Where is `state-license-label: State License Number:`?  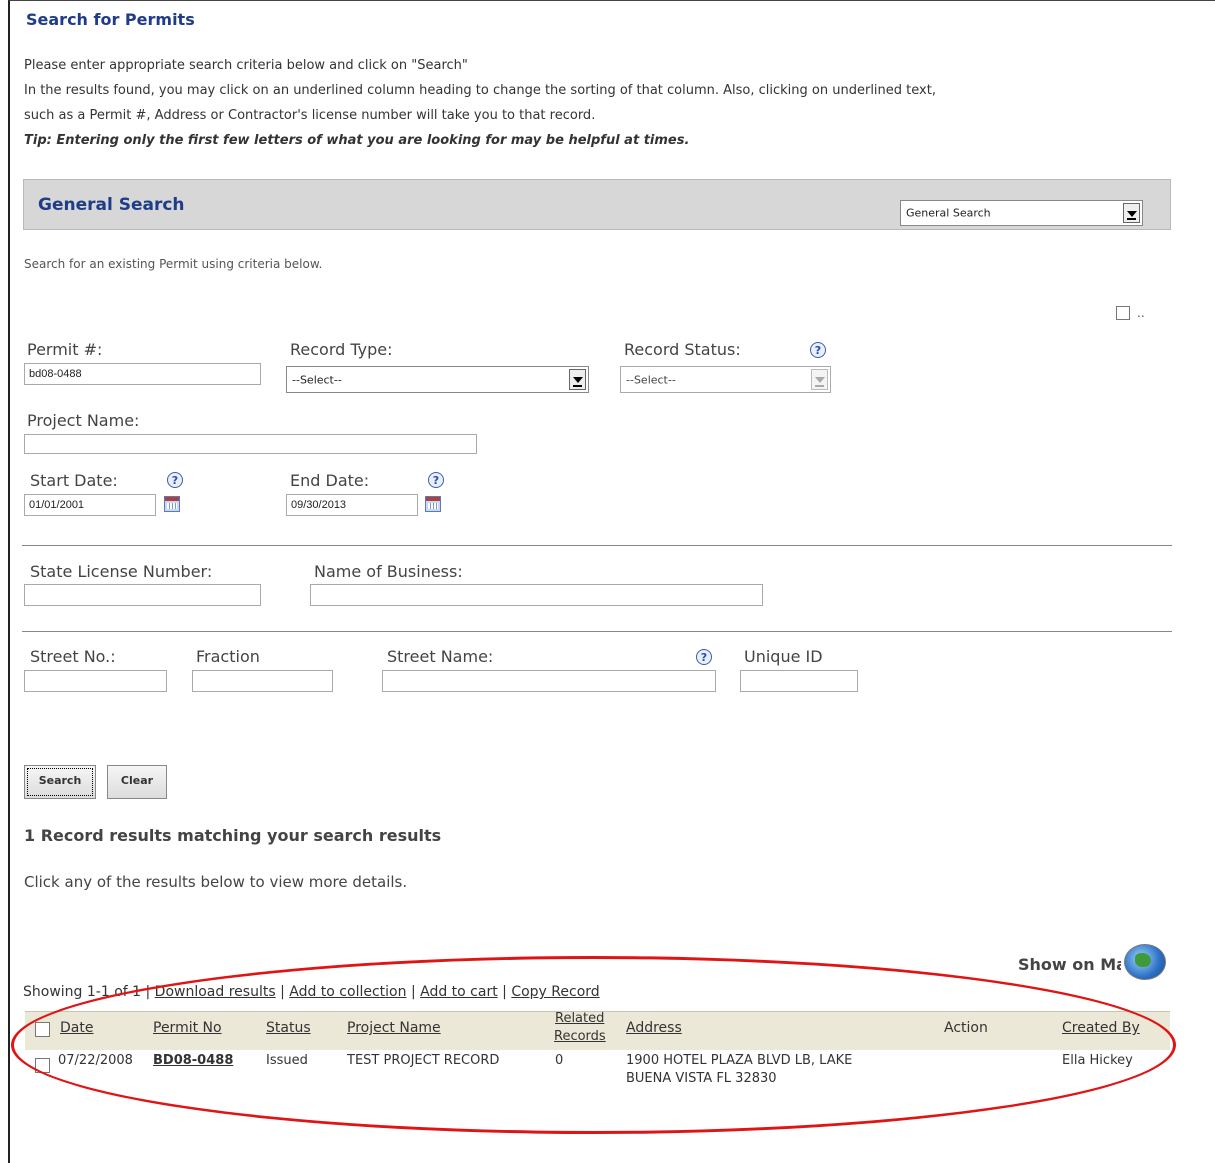
state-license-label: State License Number: is located at coordinates (121, 571).